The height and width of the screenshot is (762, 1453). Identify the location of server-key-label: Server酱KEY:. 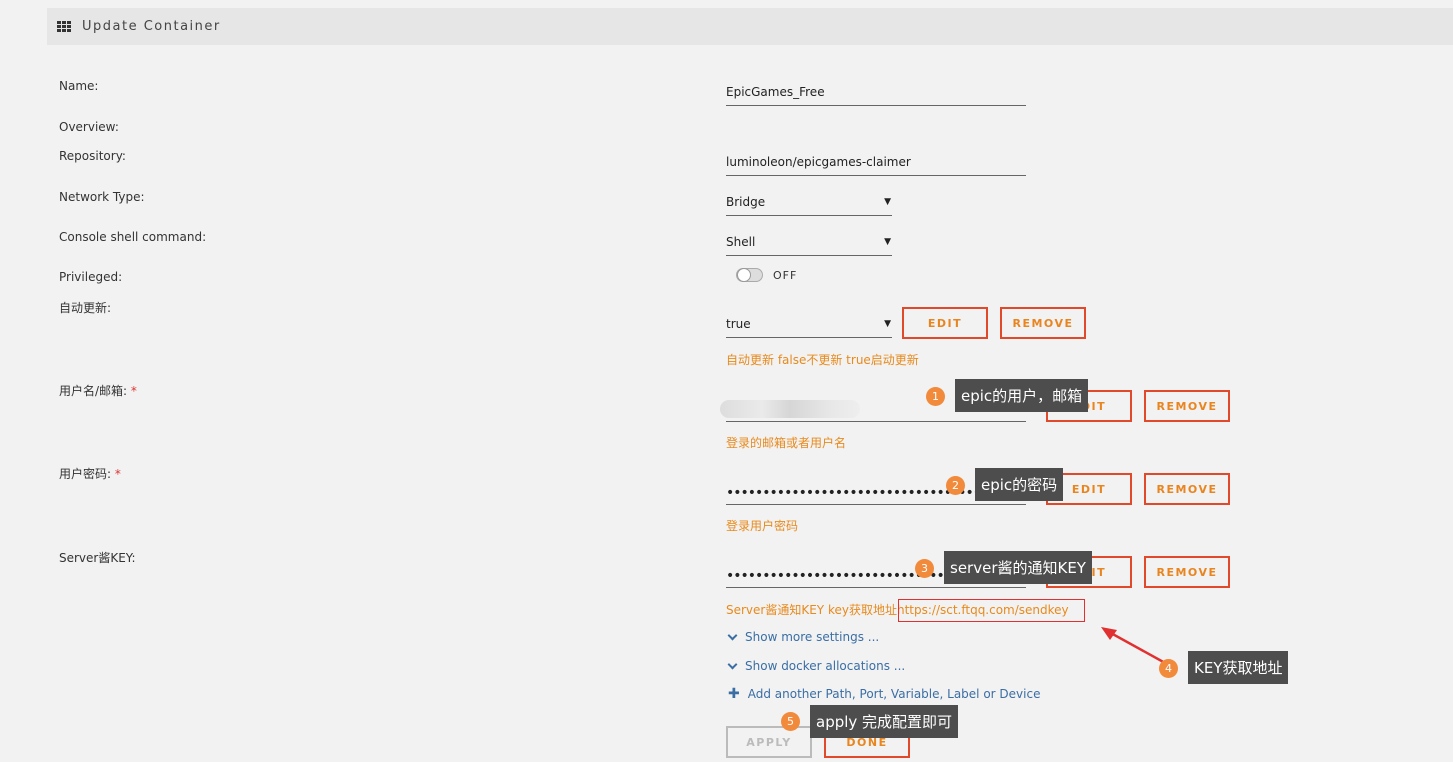
(97, 558).